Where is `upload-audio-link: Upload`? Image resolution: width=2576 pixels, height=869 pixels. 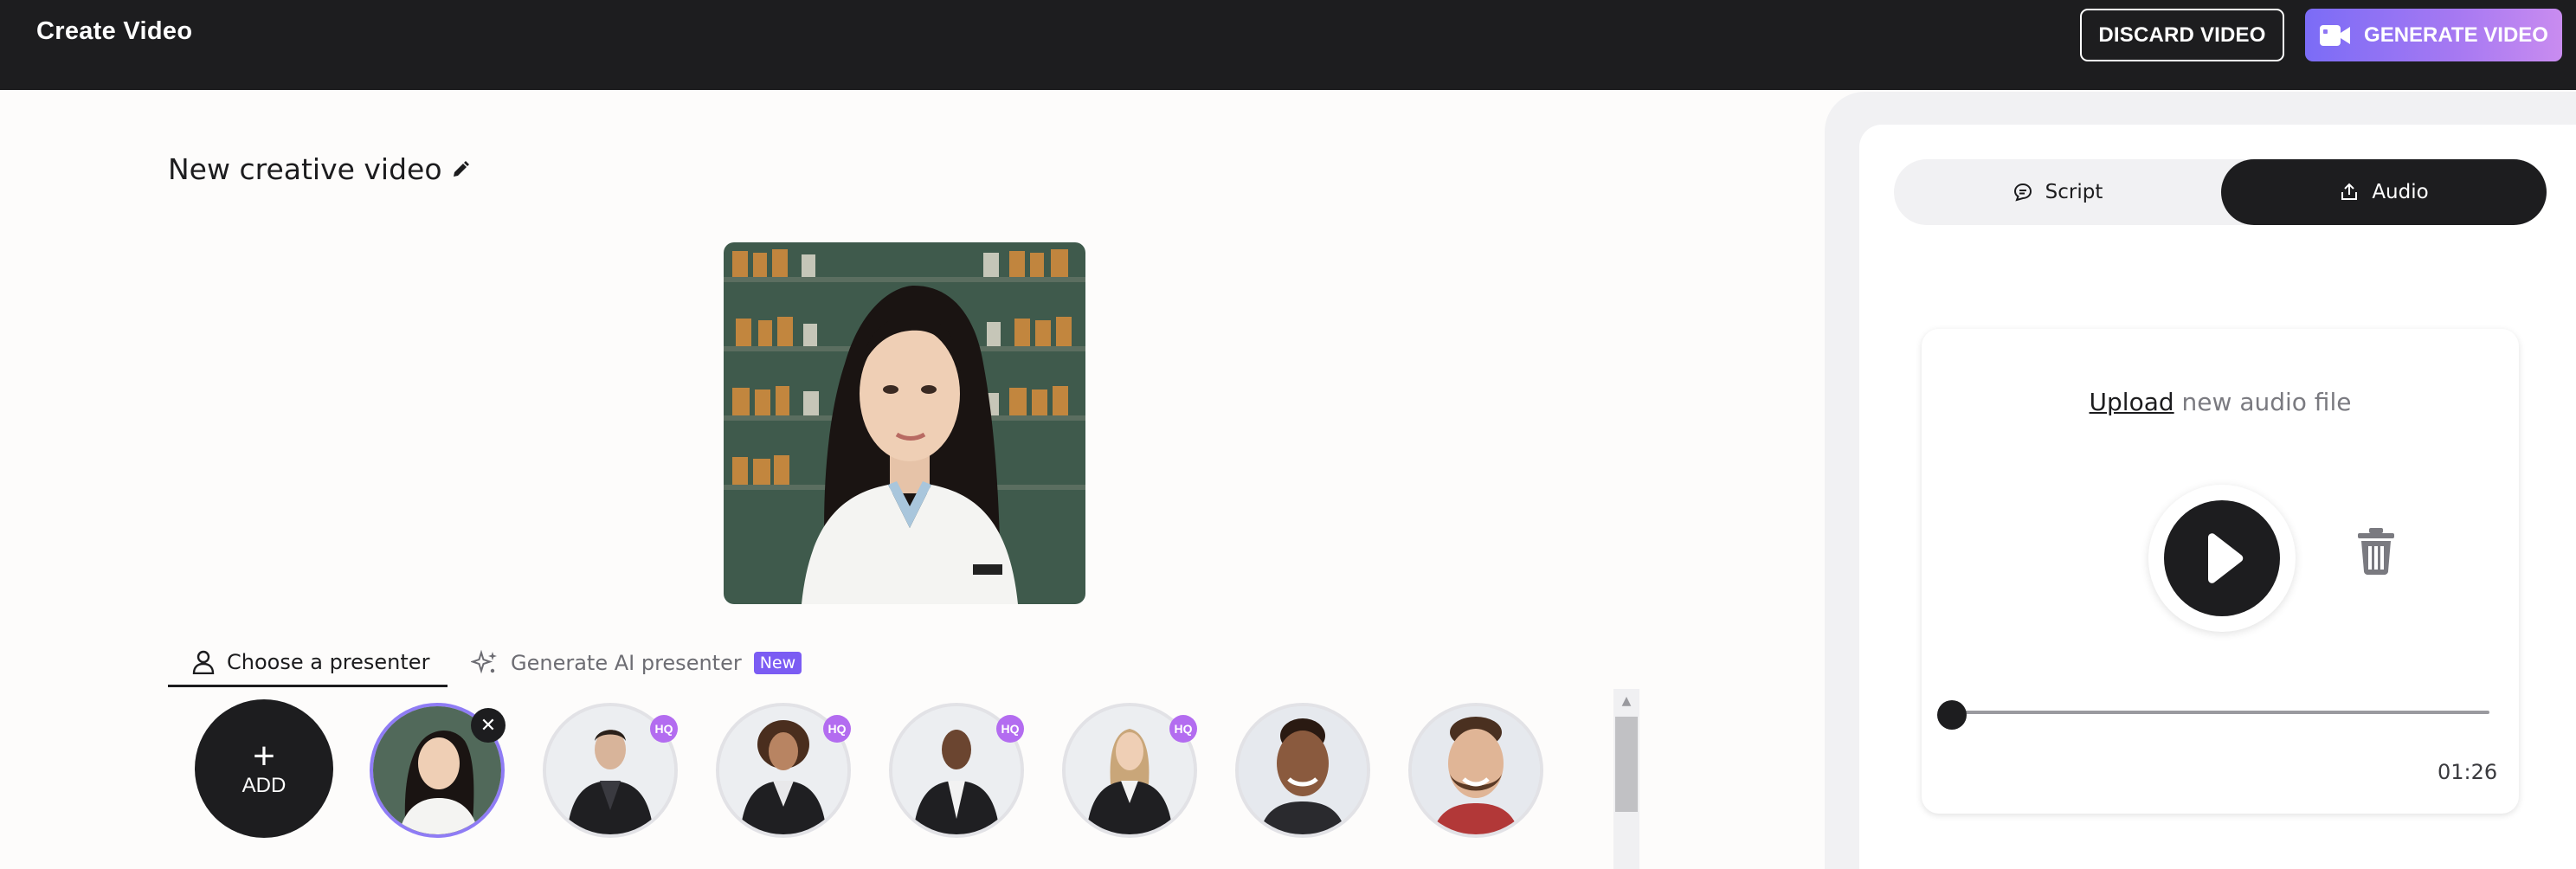 upload-audio-link: Upload is located at coordinates (2132, 402).